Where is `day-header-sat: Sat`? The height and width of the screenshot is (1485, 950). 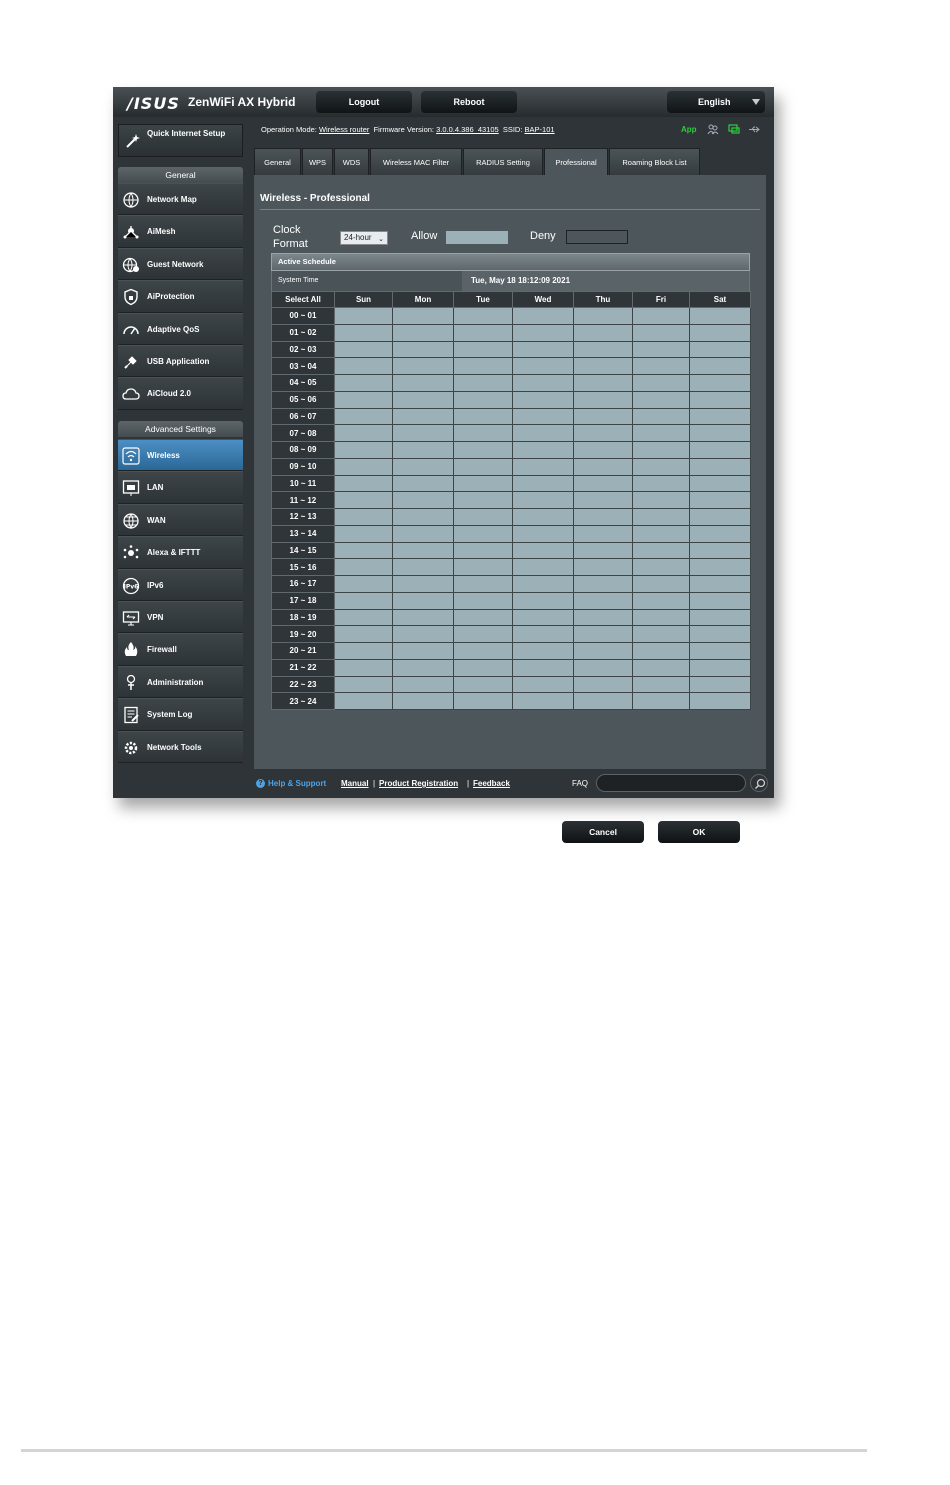 day-header-sat: Sat is located at coordinates (720, 299).